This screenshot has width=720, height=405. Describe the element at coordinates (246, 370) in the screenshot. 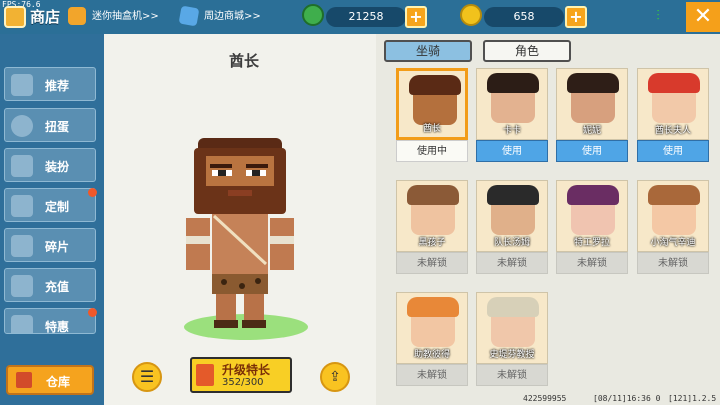

I see `upgrade-label: 升级特长` at that location.